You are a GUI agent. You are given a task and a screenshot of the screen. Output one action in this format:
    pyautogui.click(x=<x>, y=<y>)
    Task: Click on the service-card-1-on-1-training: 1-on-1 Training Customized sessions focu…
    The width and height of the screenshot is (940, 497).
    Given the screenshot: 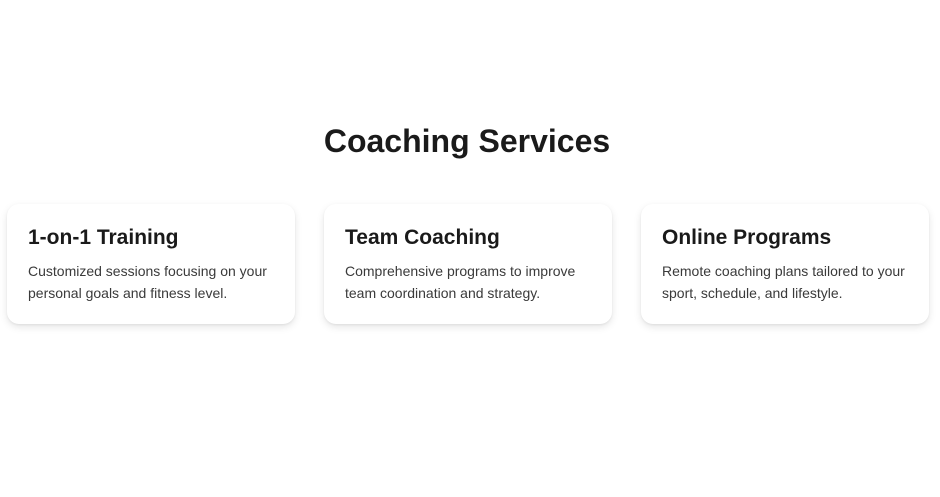 What is the action you would take?
    pyautogui.click(x=151, y=264)
    